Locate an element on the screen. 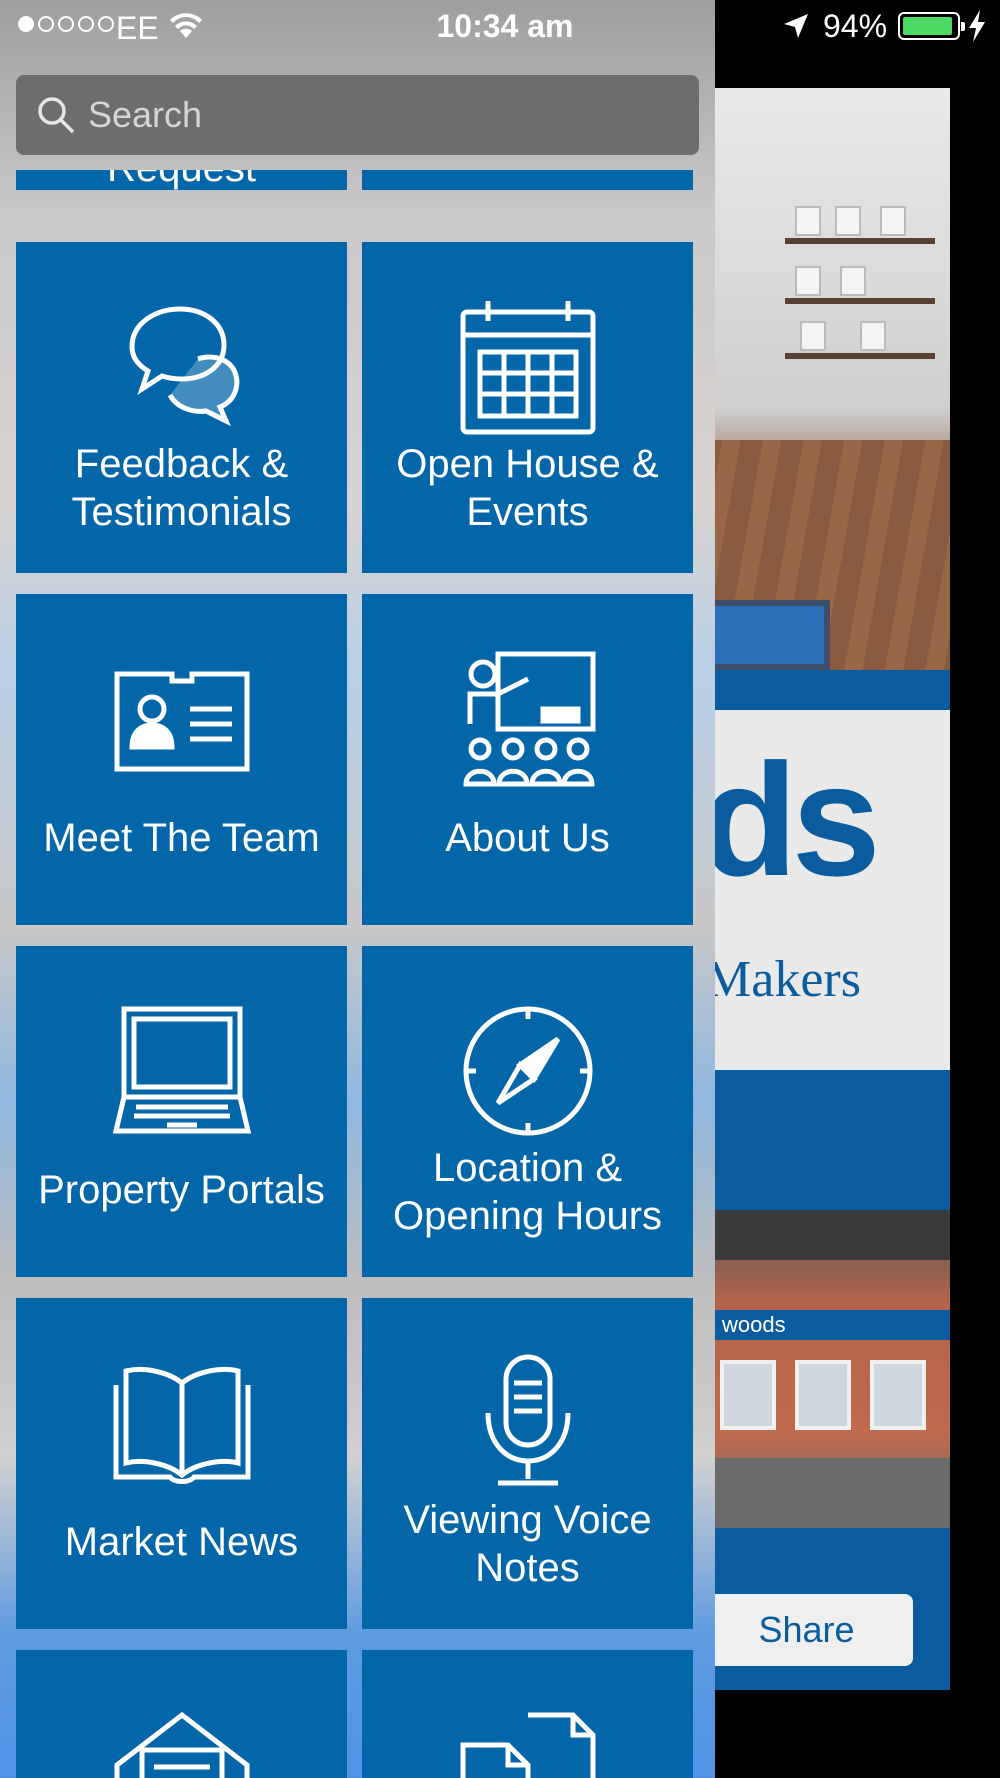 Image resolution: width=1000 pixels, height=1778 pixels. envelope-icon is located at coordinates (182, 1741).